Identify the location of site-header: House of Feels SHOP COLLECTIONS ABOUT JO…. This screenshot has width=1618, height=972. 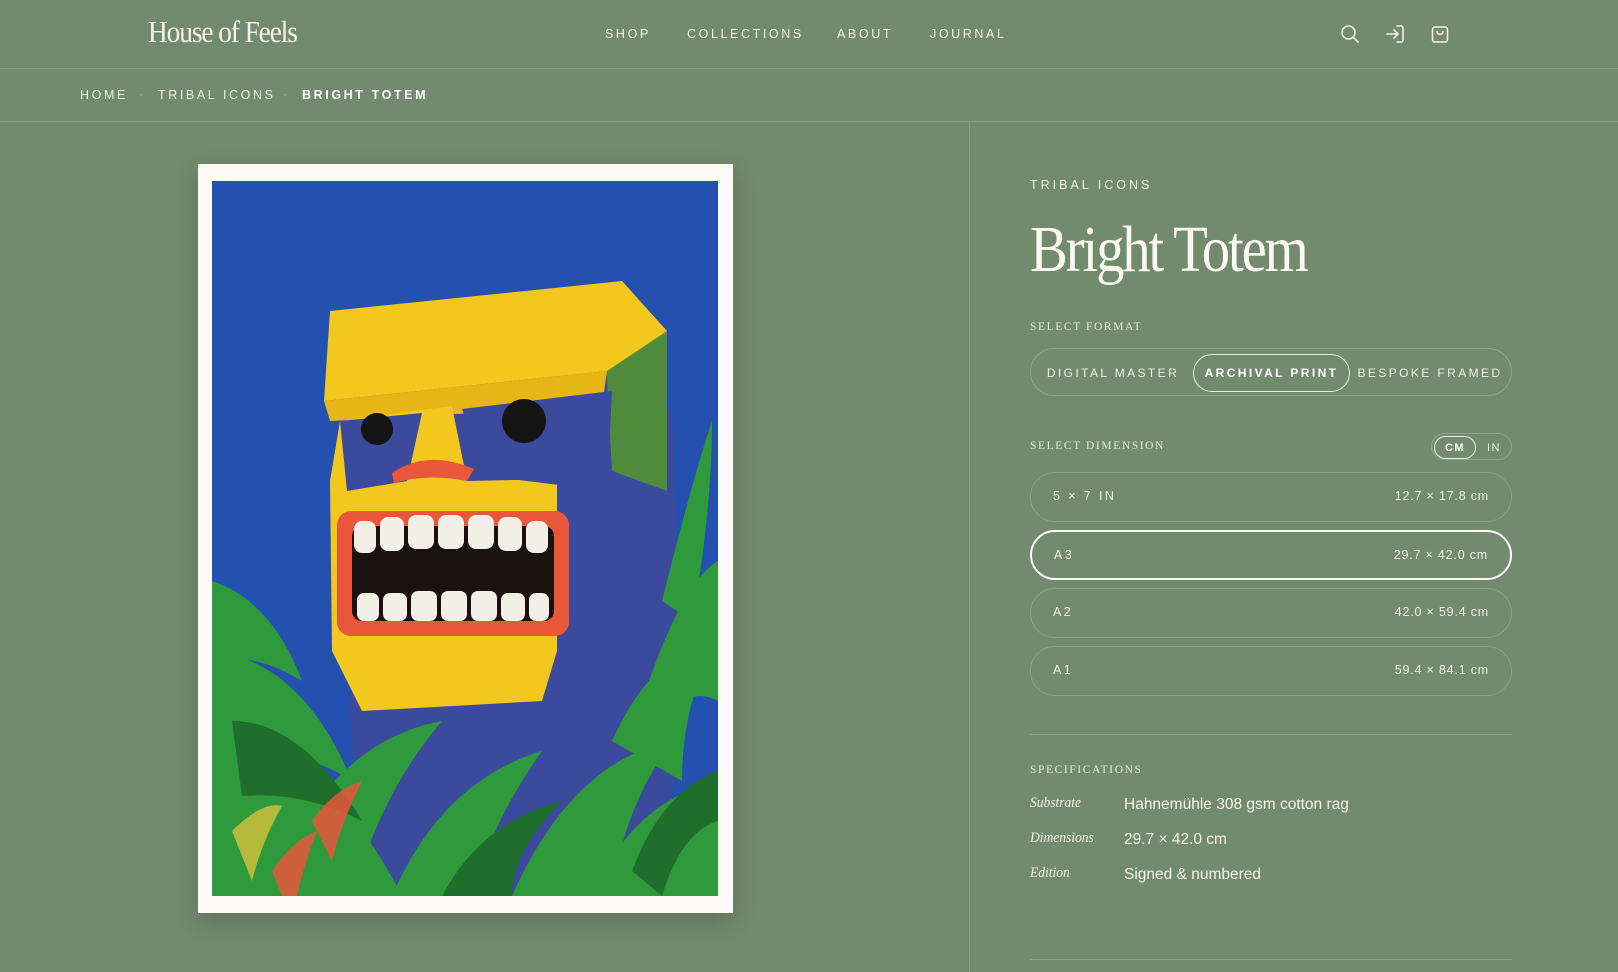
(809, 34).